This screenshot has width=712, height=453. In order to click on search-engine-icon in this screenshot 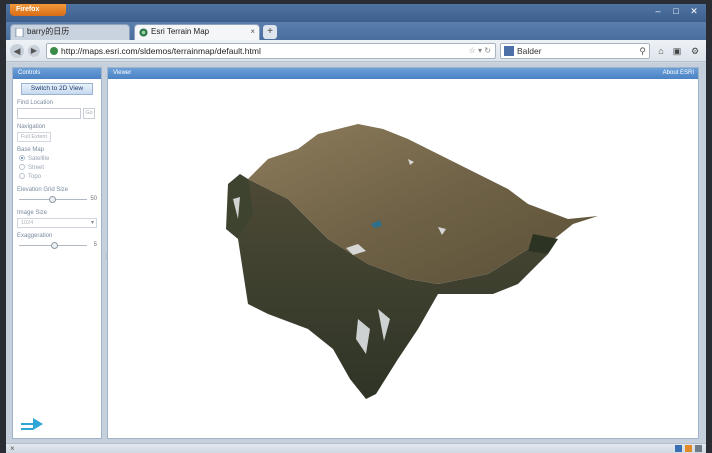, I will do `click(509, 51)`.